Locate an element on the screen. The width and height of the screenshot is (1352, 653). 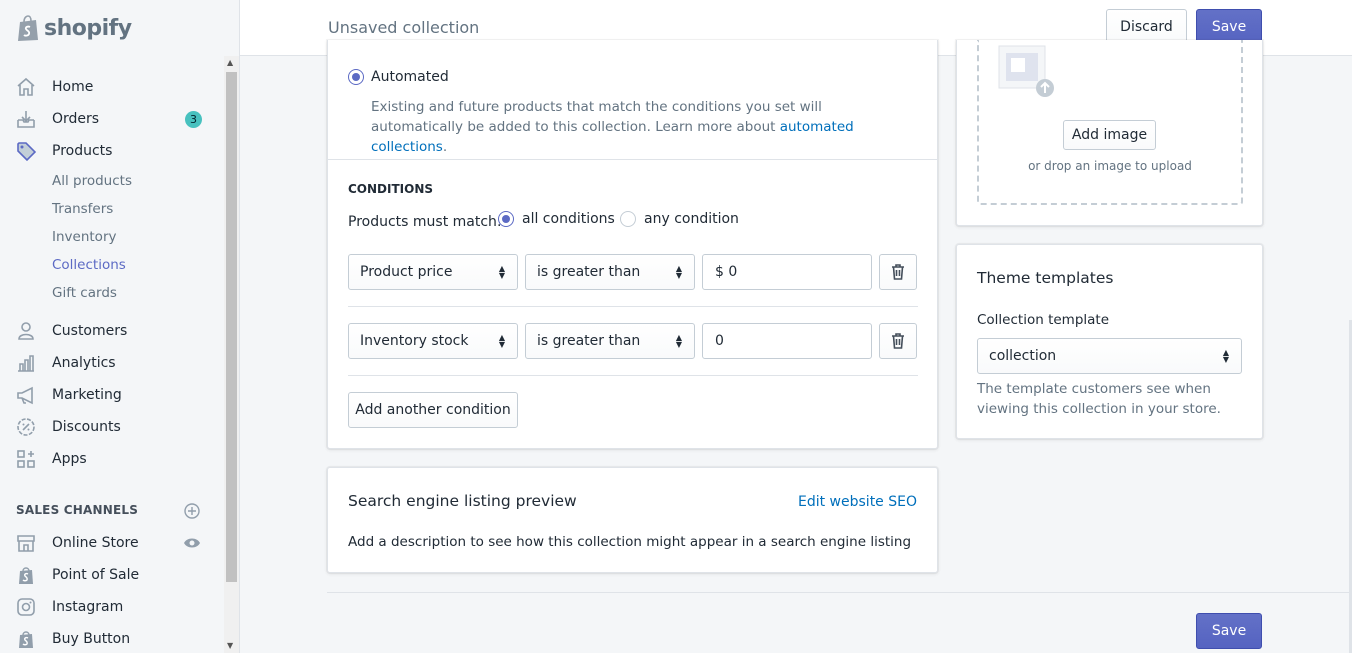
nav-label: Marketing is located at coordinates (87, 395).